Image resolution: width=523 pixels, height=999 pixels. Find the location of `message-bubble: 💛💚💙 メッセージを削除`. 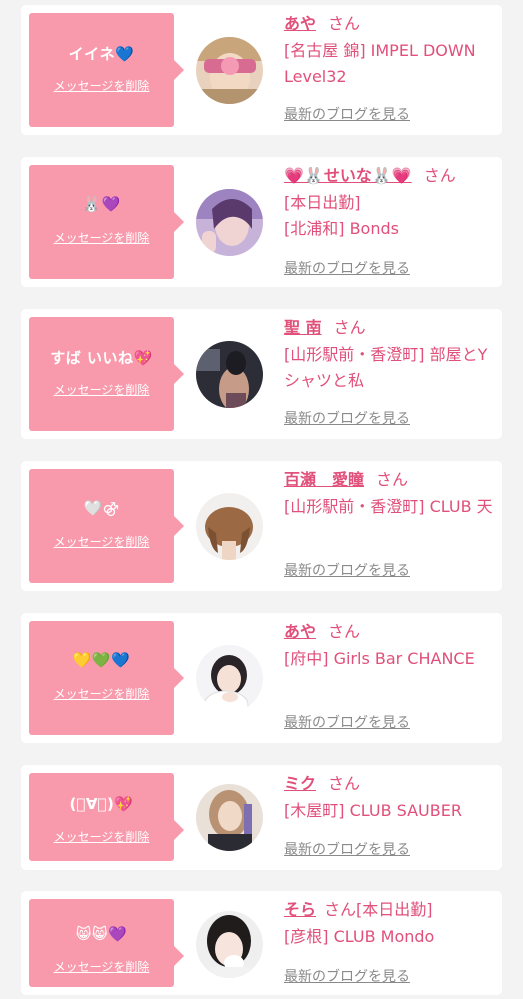

message-bubble: 💛💚💙 メッセージを削除 is located at coordinates (106, 678).